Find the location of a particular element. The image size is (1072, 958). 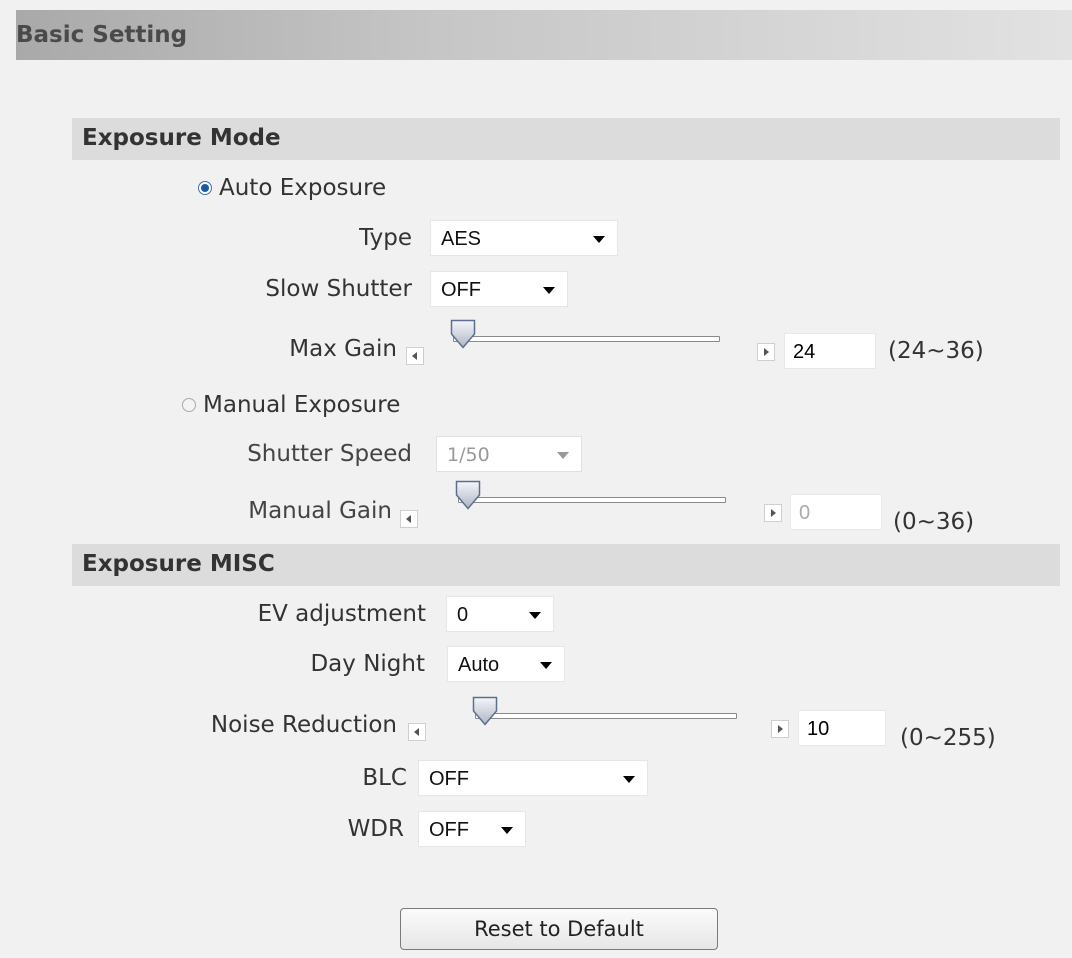

exposure-mode-section-header: Exposure Mode is located at coordinates (566, 139).